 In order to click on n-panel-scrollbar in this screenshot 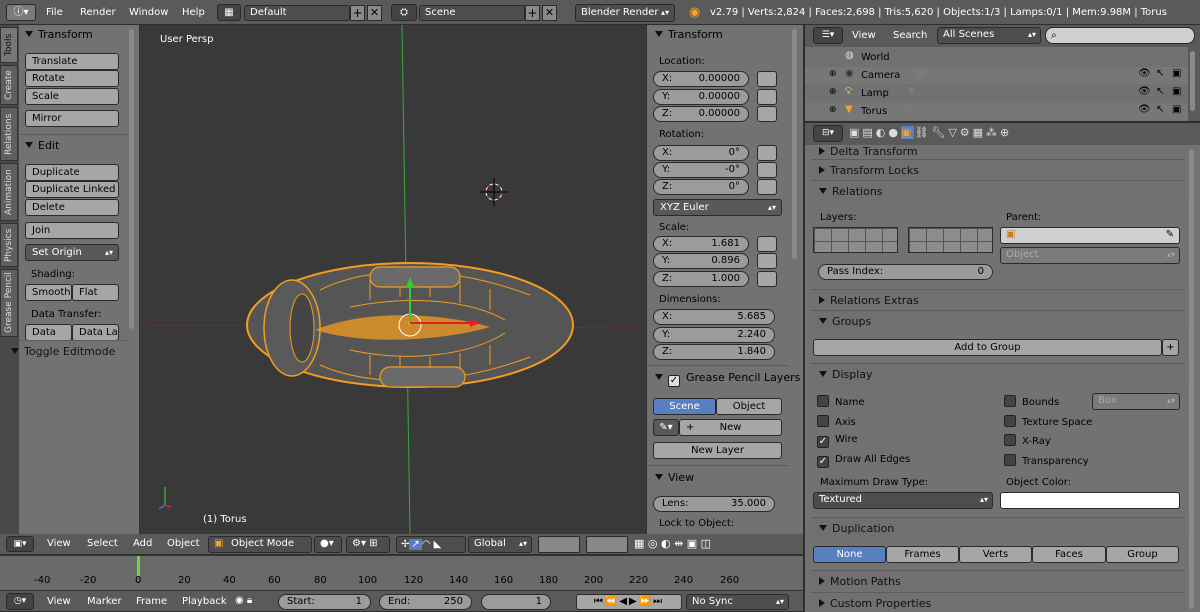, I will do `click(794, 144)`.